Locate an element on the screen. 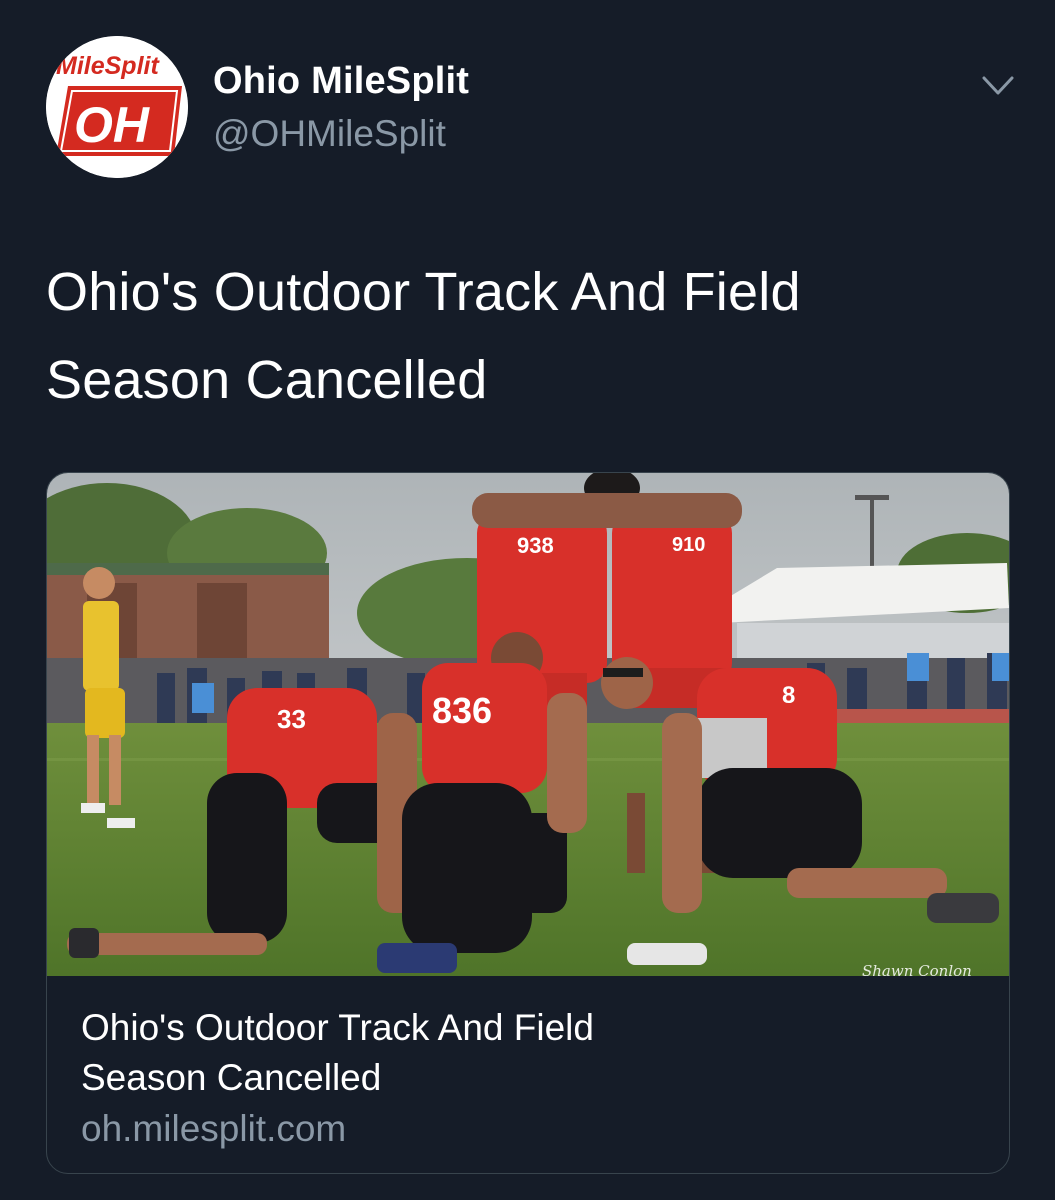 This screenshot has height=1200, width=1055. avatar: MileSplit OH is located at coordinates (117, 107).